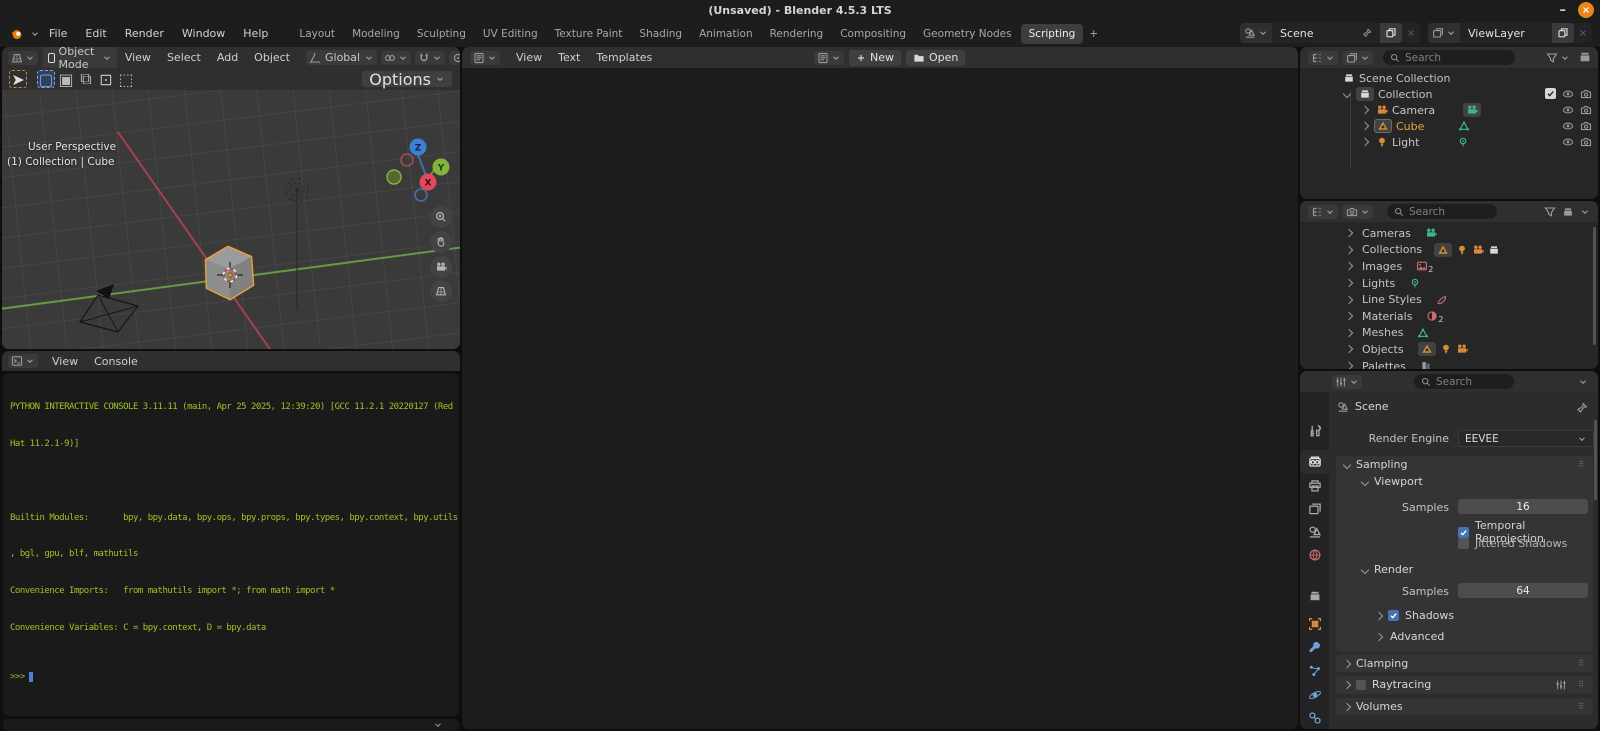  Describe the element at coordinates (441, 34) in the screenshot. I see `workspace-tab-sculpting: Sculpting` at that location.